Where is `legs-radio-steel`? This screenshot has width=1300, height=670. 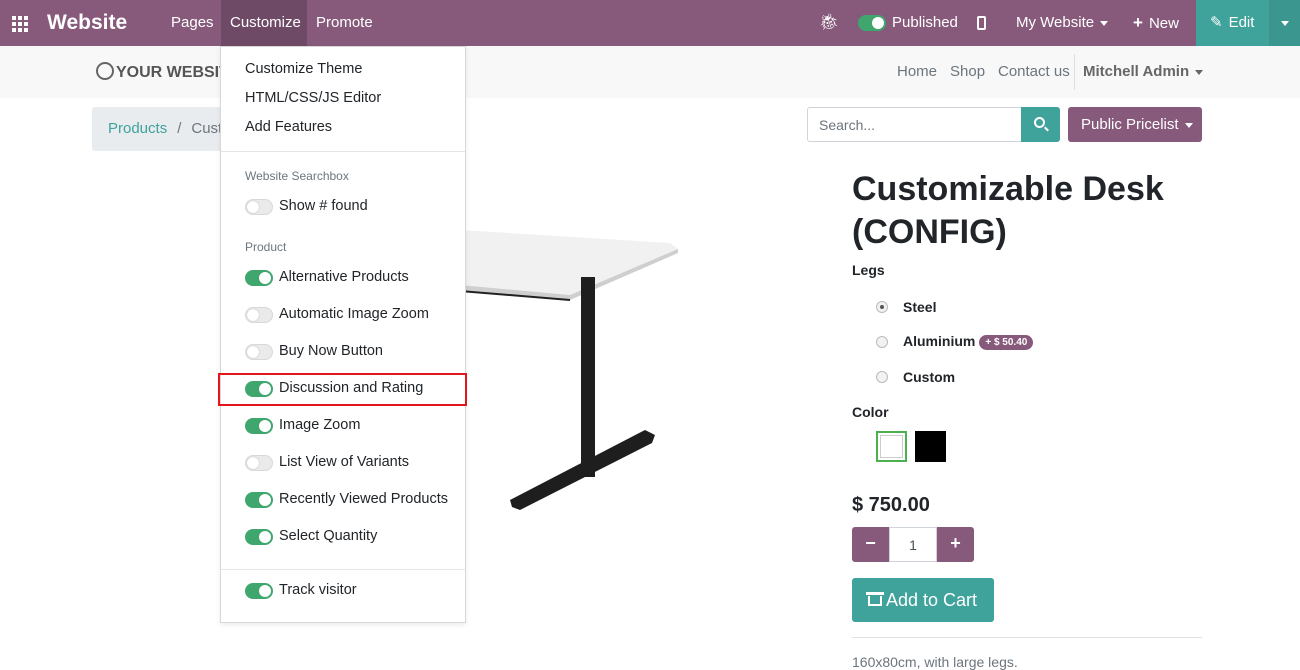
legs-radio-steel is located at coordinates (882, 307).